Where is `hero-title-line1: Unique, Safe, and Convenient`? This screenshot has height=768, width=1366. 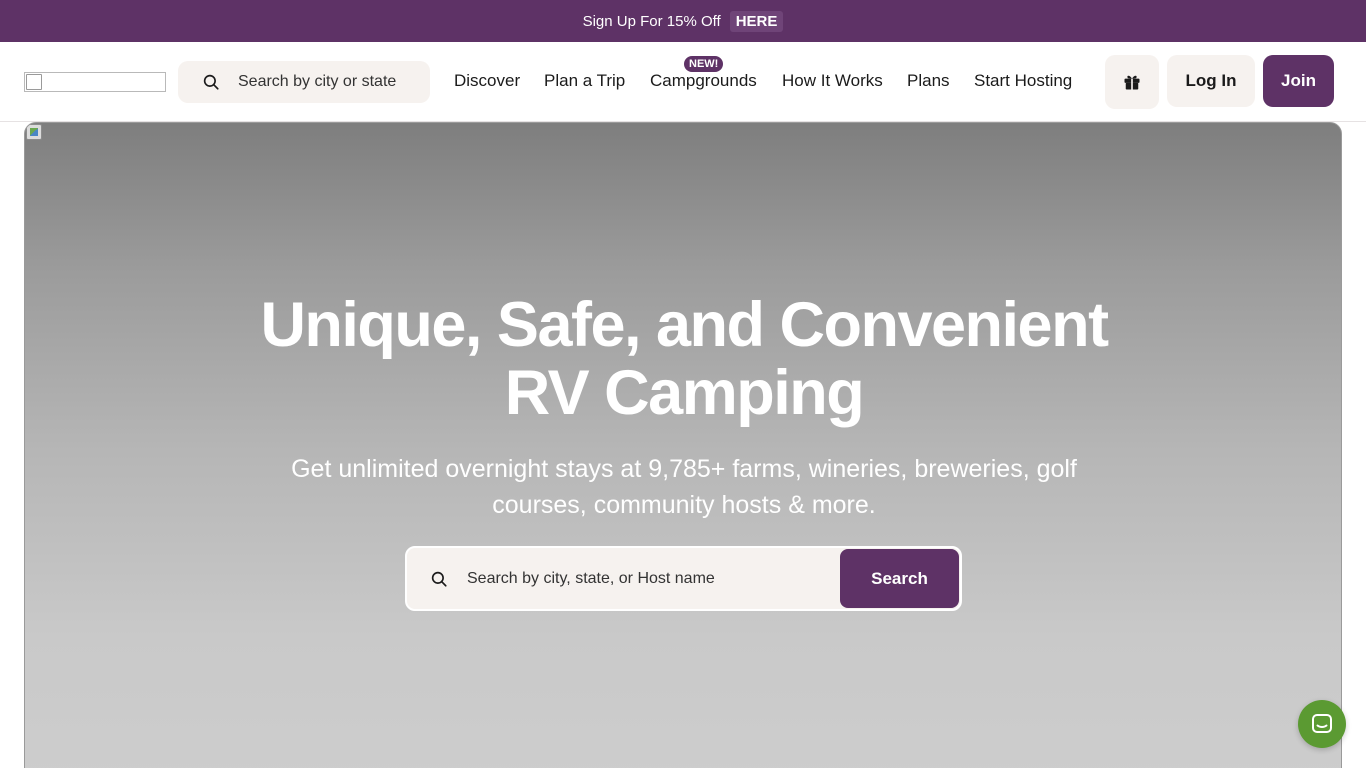
hero-title-line1: Unique, Safe, and Convenient is located at coordinates (684, 325).